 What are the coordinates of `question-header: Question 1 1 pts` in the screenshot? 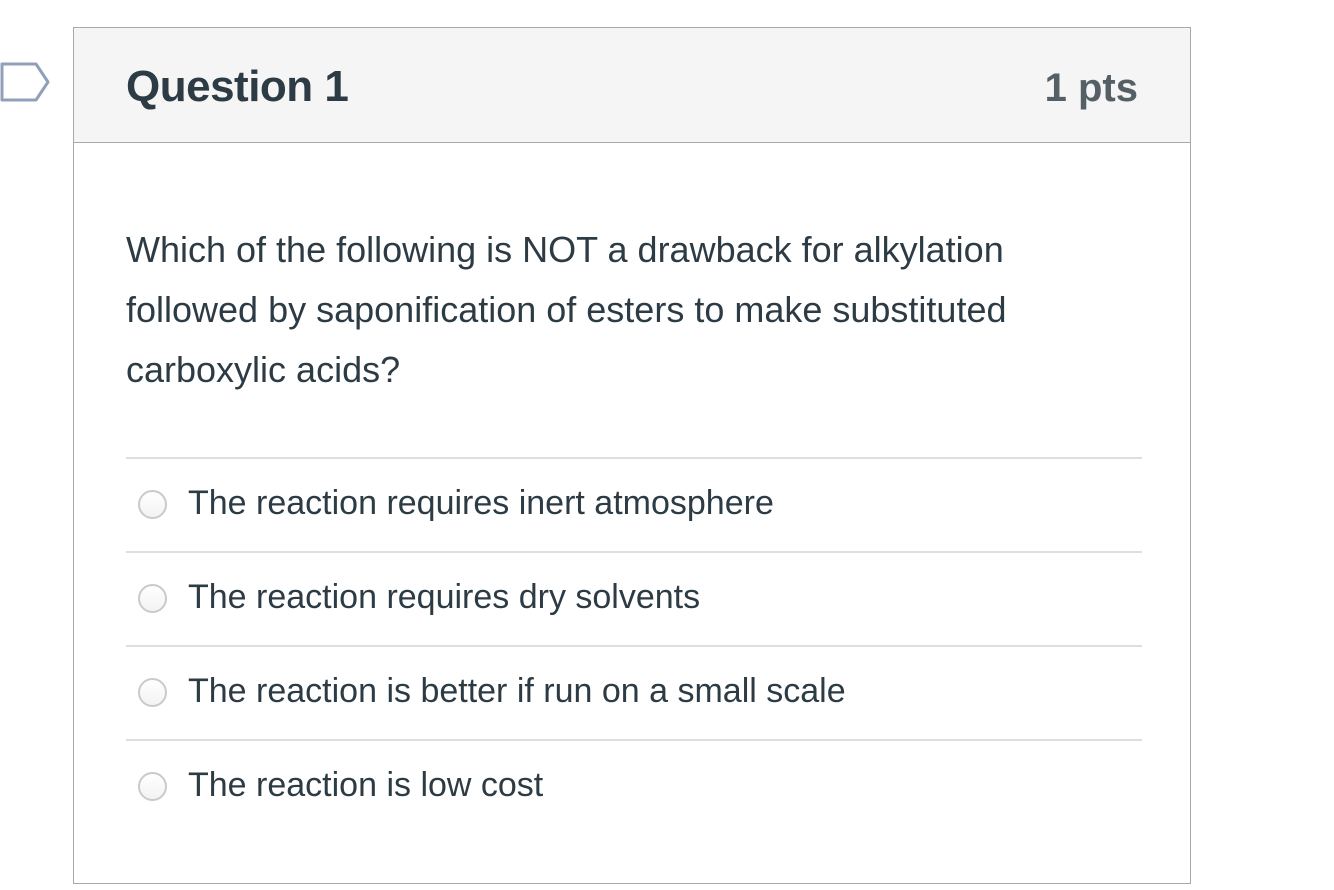 It's located at (632, 85).